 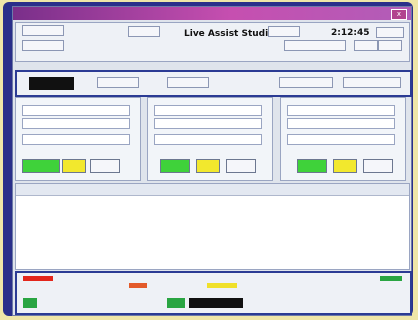 What do you see at coordinates (51, 83) in the screenshot?
I see `counter-display` at bounding box center [51, 83].